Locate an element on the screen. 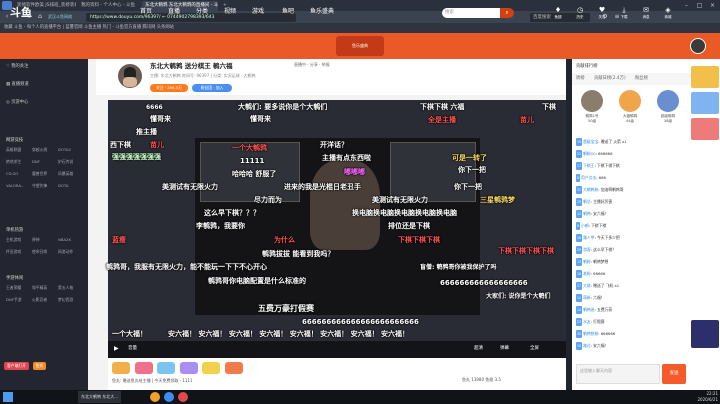 This screenshot has height=404, width=720. fanclub-button: 粉丝团 · 加入 is located at coordinates (212, 88).